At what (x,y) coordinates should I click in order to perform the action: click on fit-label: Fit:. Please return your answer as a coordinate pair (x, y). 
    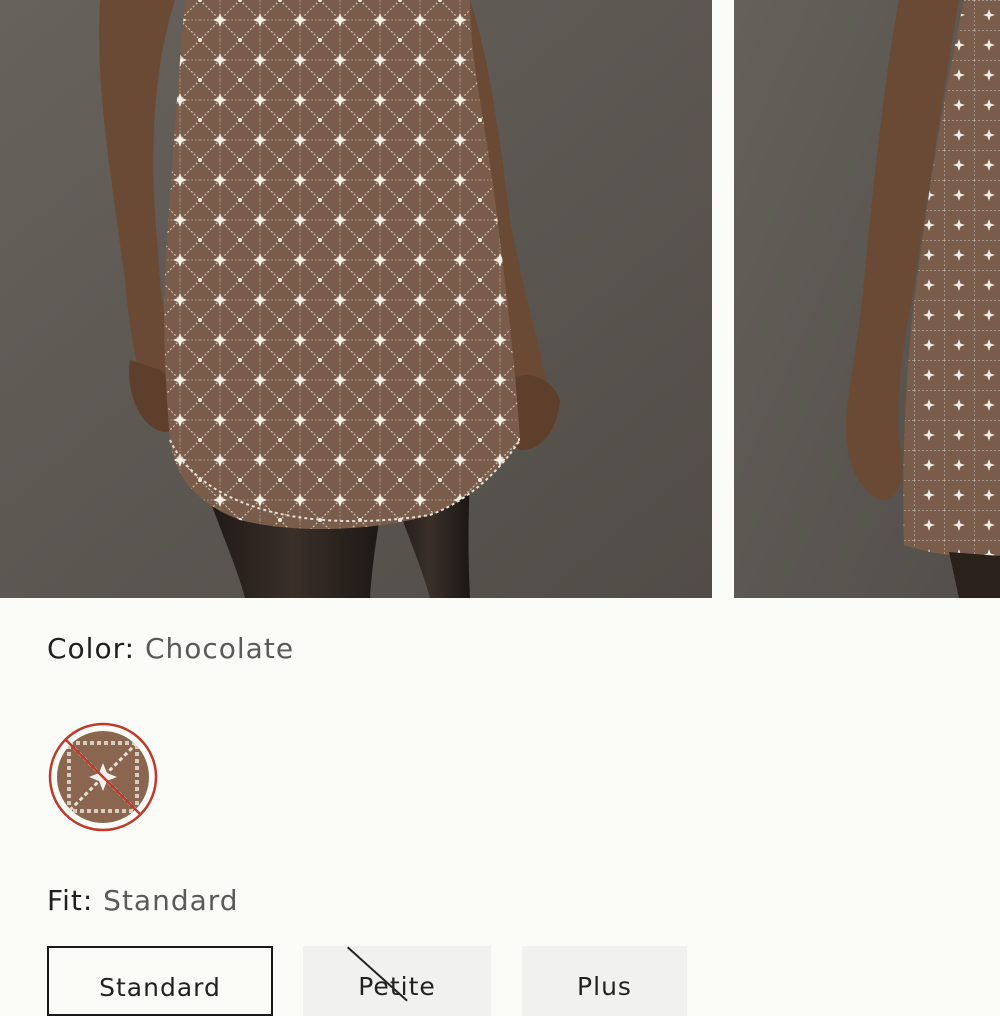
    Looking at the image, I should click on (70, 900).